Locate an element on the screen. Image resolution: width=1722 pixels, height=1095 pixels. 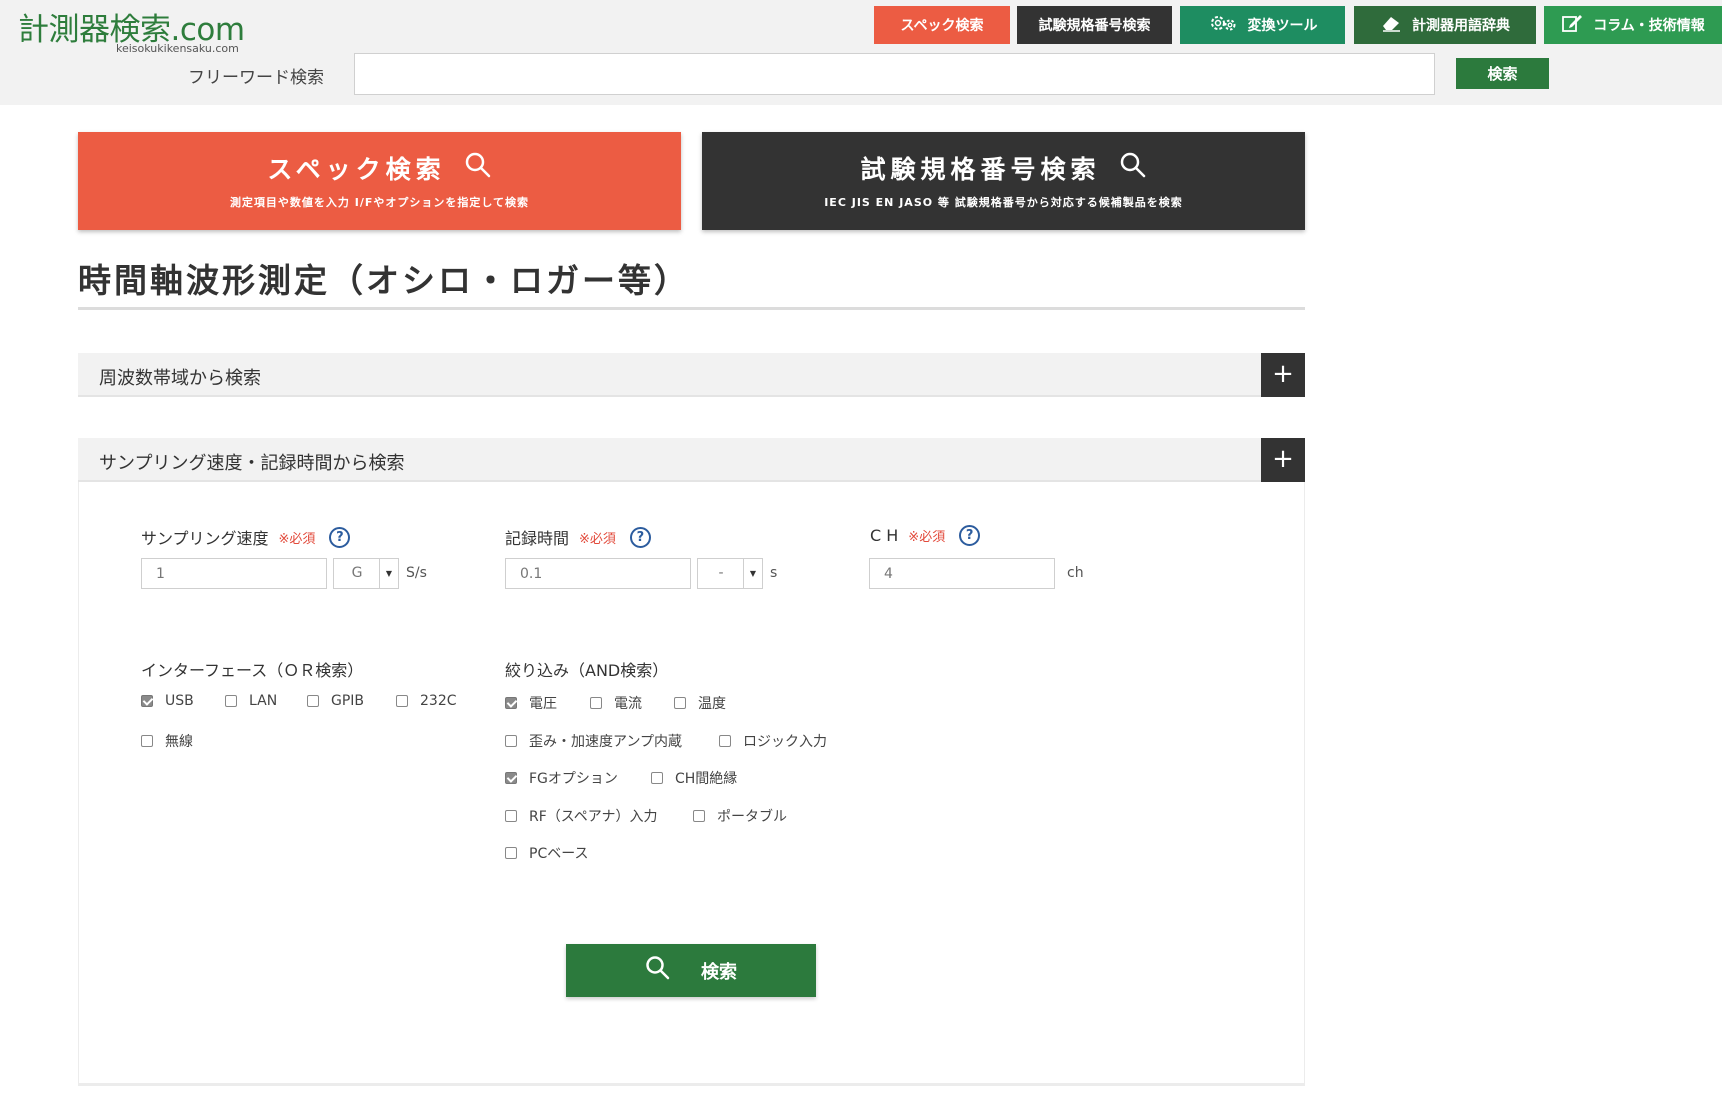
interface-option-lan: LAN is located at coordinates (251, 701).